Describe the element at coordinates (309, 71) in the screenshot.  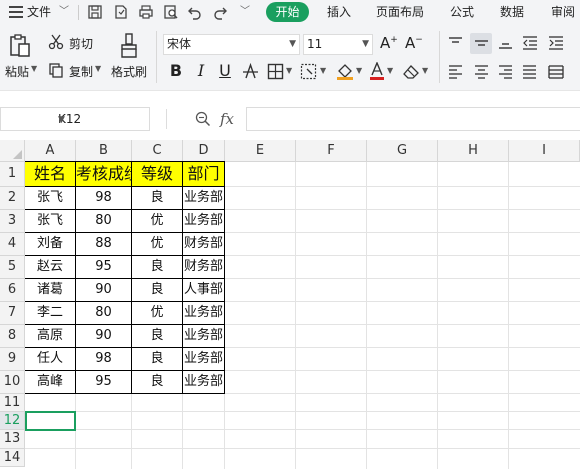
I see `cell-style-icon` at that location.